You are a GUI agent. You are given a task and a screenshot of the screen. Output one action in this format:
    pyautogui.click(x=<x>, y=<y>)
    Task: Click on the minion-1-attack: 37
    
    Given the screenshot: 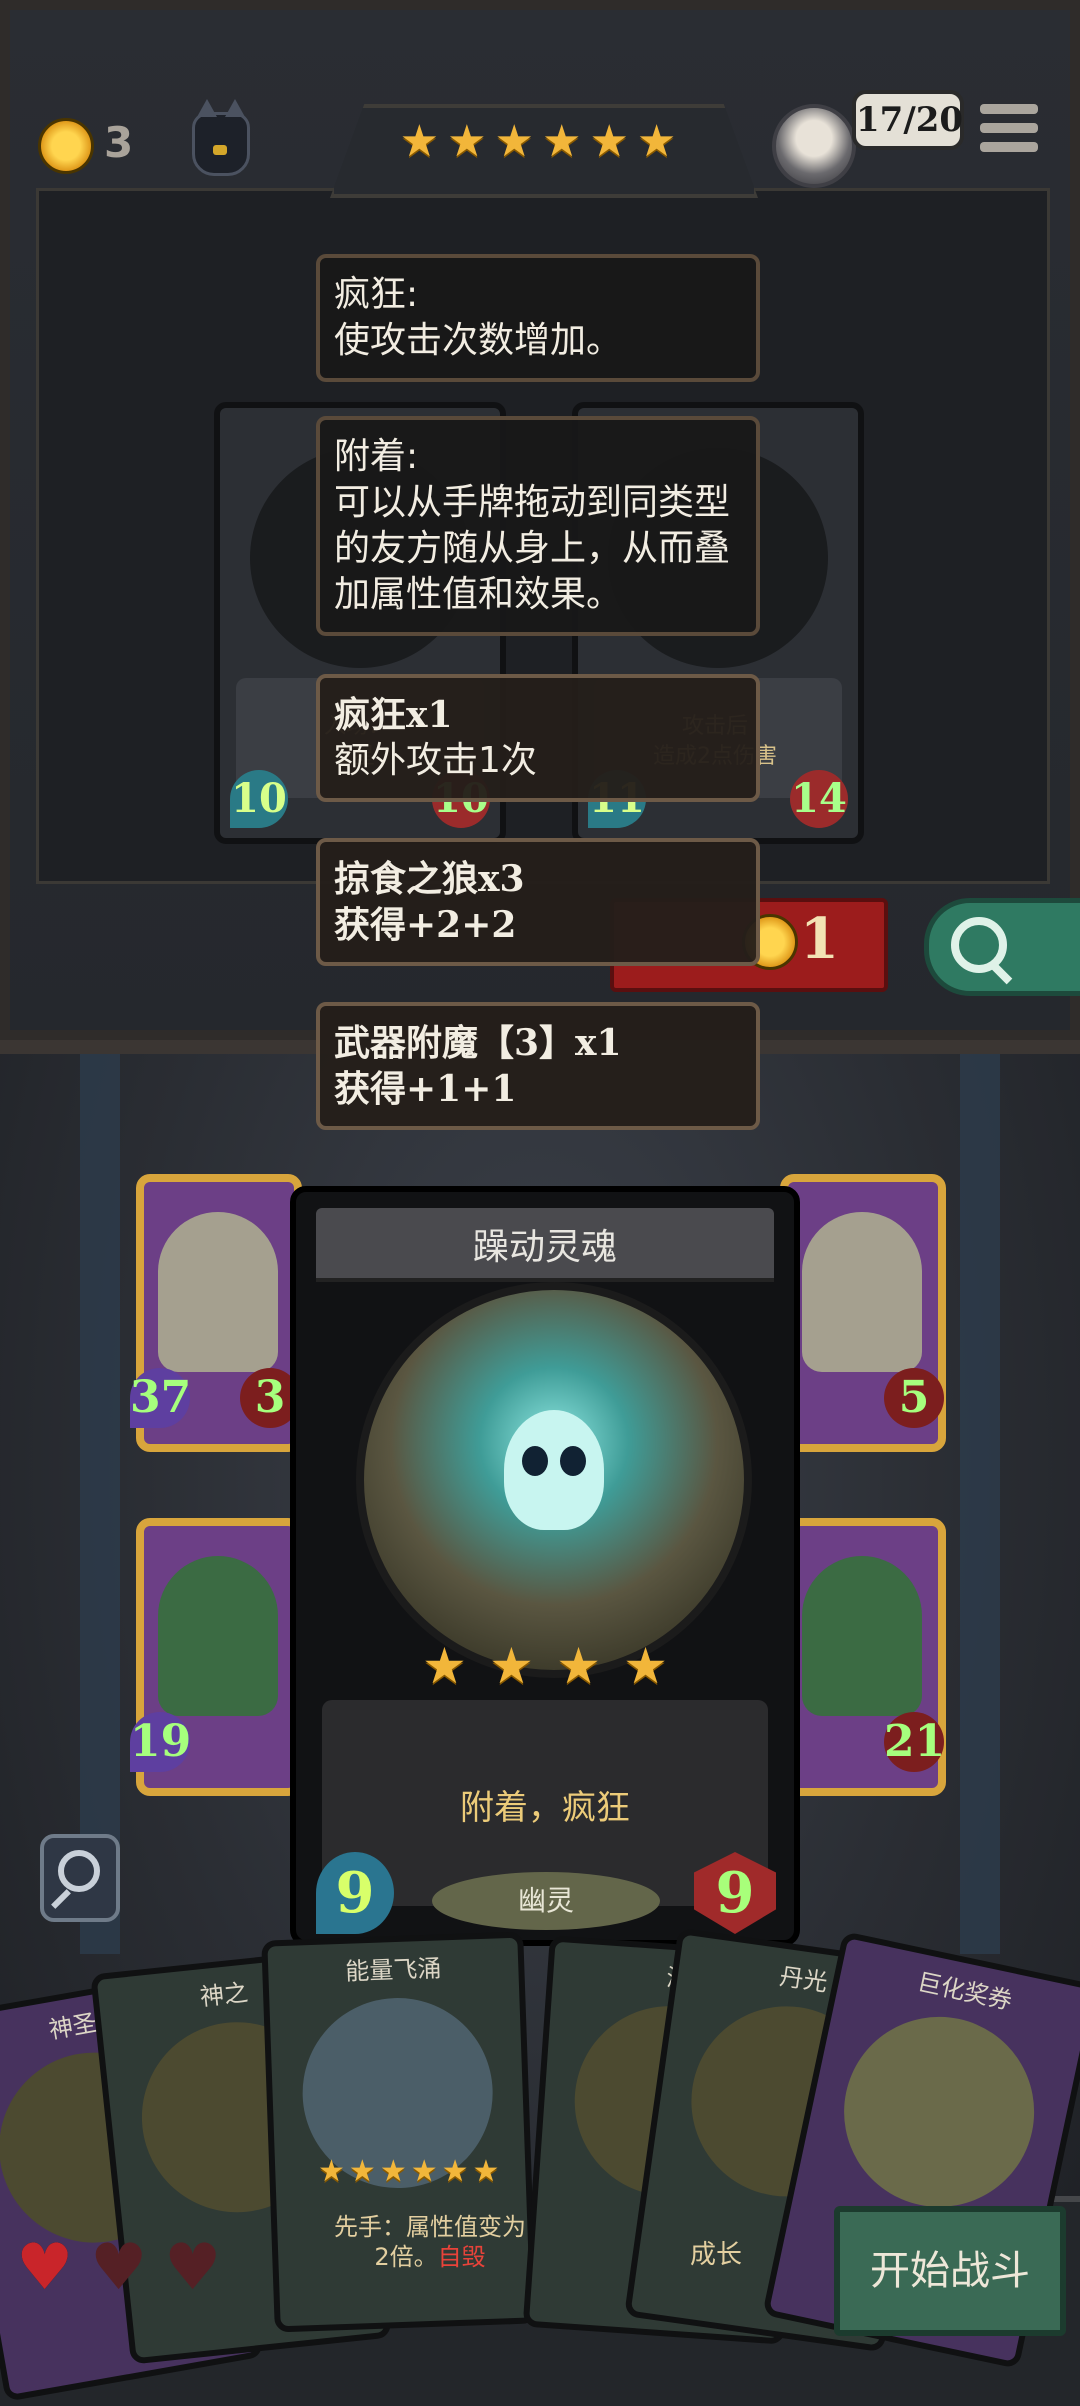 What is the action you would take?
    pyautogui.click(x=160, y=1398)
    